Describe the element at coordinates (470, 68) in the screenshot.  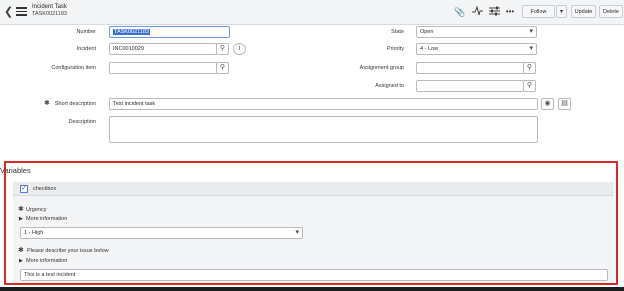
I see `assignment-group-field` at that location.